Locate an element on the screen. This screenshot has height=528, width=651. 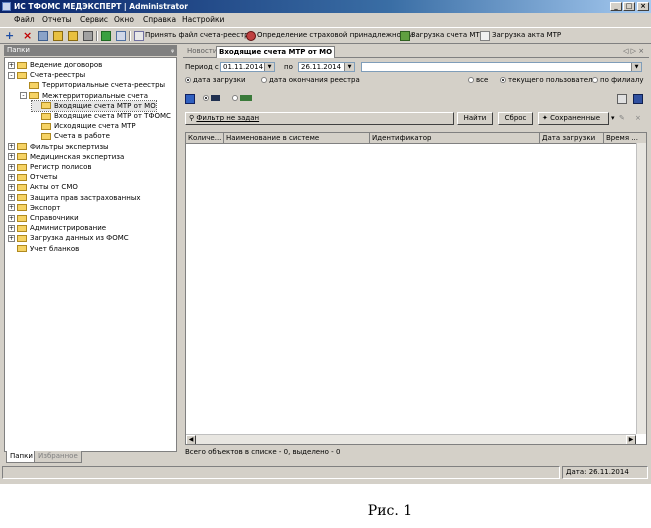
tree-item: + Справочники is located at coordinates (43, 218).